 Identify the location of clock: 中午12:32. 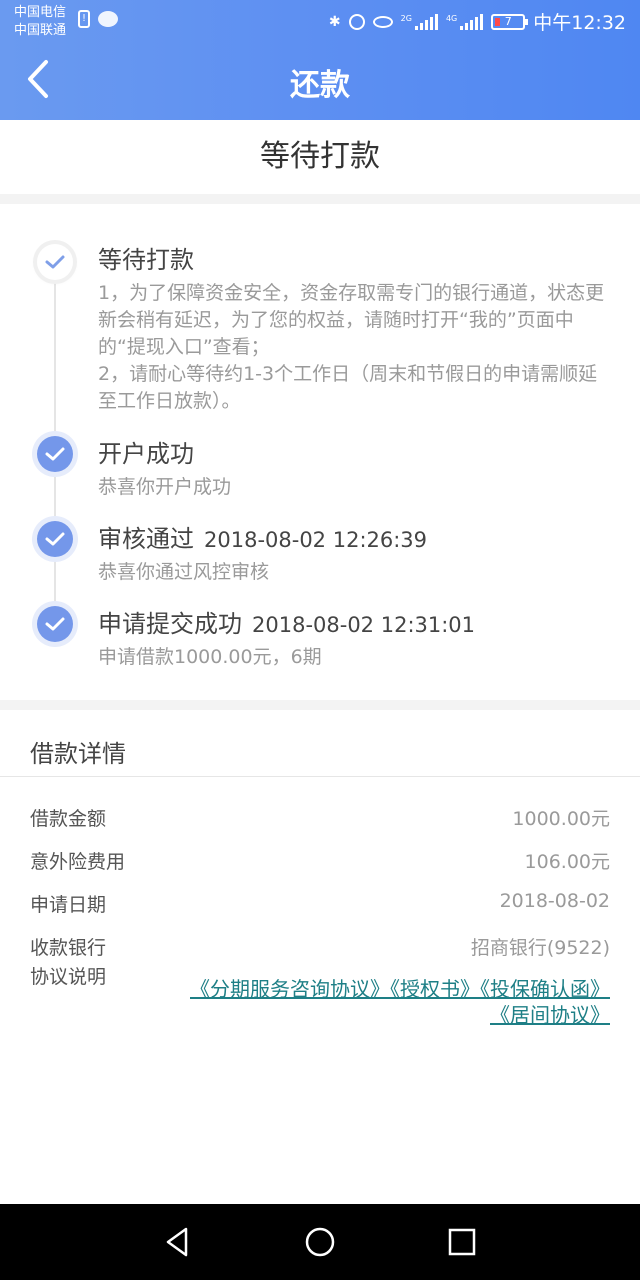
(579, 23).